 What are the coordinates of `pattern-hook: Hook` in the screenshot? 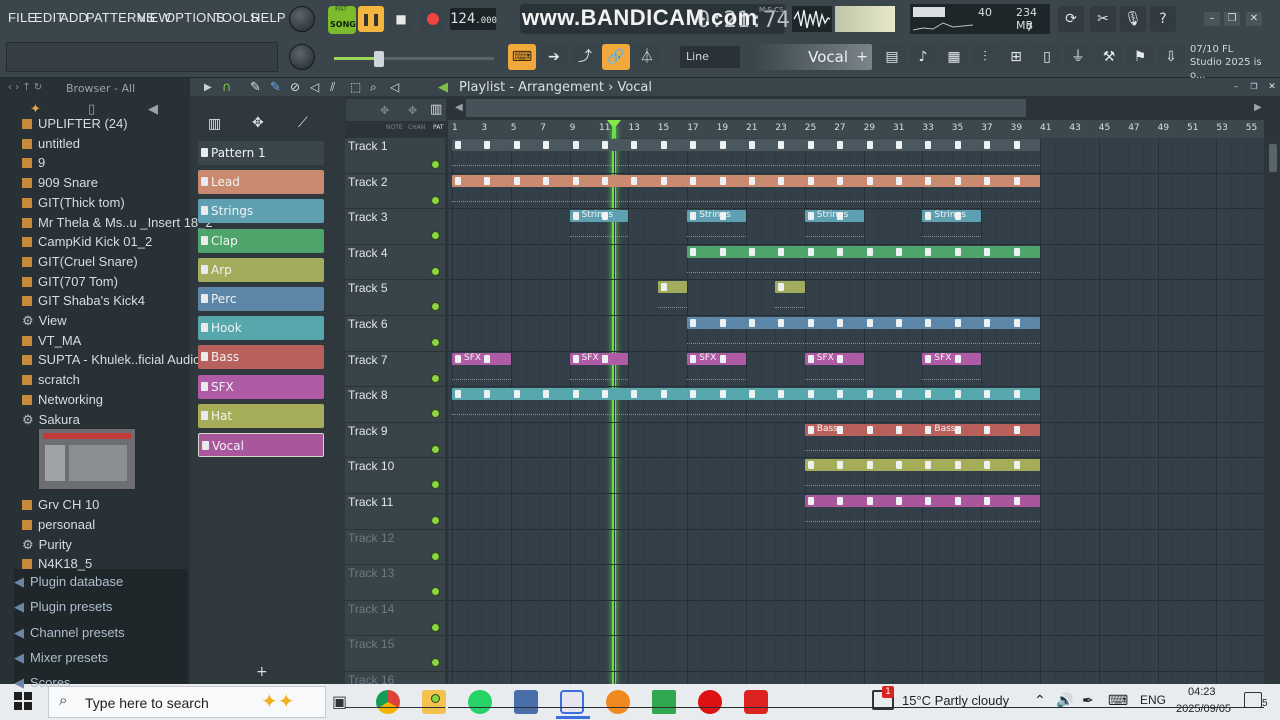 It's located at (261, 328).